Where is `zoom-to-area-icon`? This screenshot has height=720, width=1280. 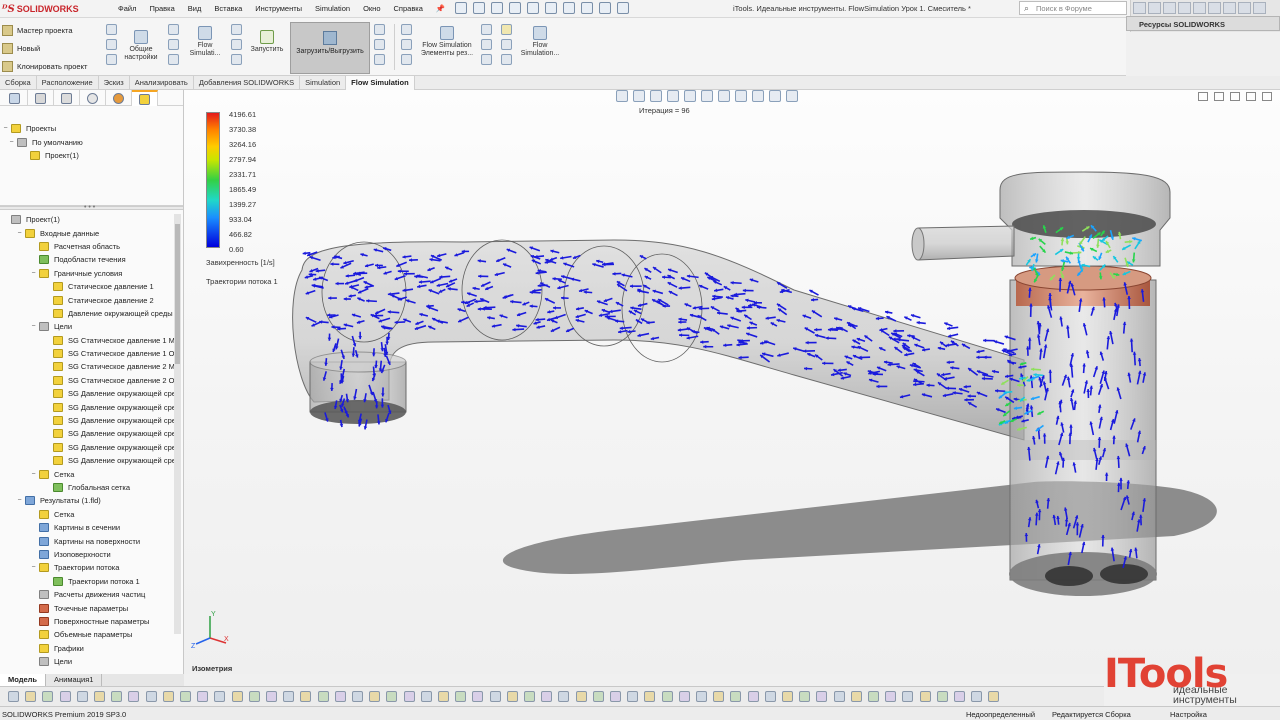 zoom-to-area-icon is located at coordinates (639, 96).